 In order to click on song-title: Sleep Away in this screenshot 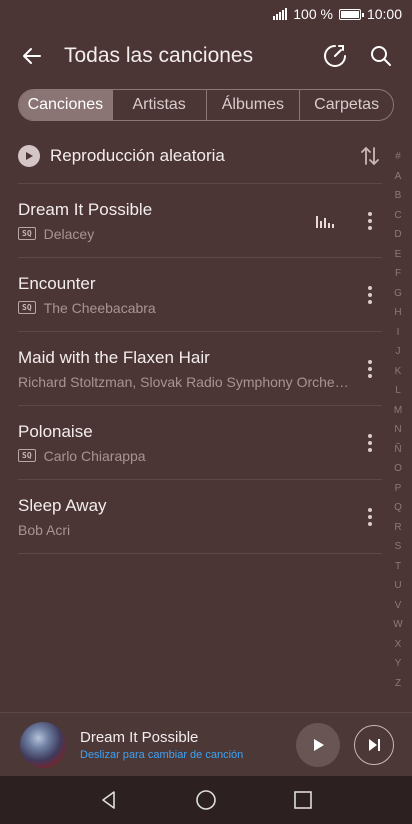, I will do `click(62, 505)`.